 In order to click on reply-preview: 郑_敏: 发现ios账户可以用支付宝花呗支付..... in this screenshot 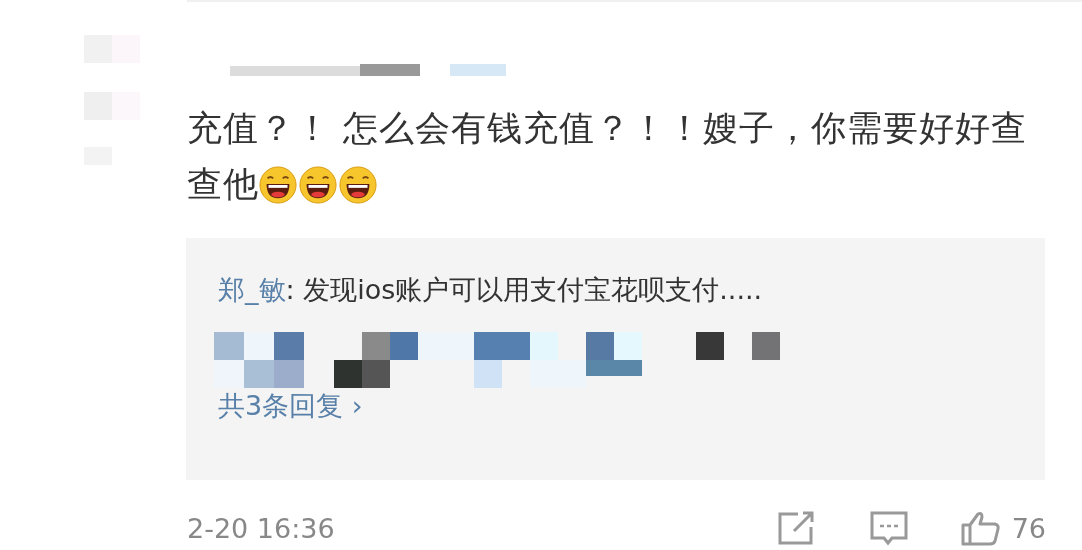, I will do `click(491, 290)`.